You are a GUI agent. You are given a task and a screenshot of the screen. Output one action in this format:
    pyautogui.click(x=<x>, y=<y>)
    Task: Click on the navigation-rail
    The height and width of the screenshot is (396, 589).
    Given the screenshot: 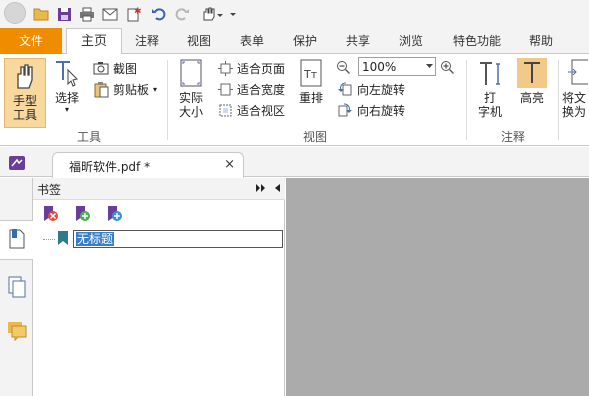 What is the action you would take?
    pyautogui.click(x=17, y=287)
    